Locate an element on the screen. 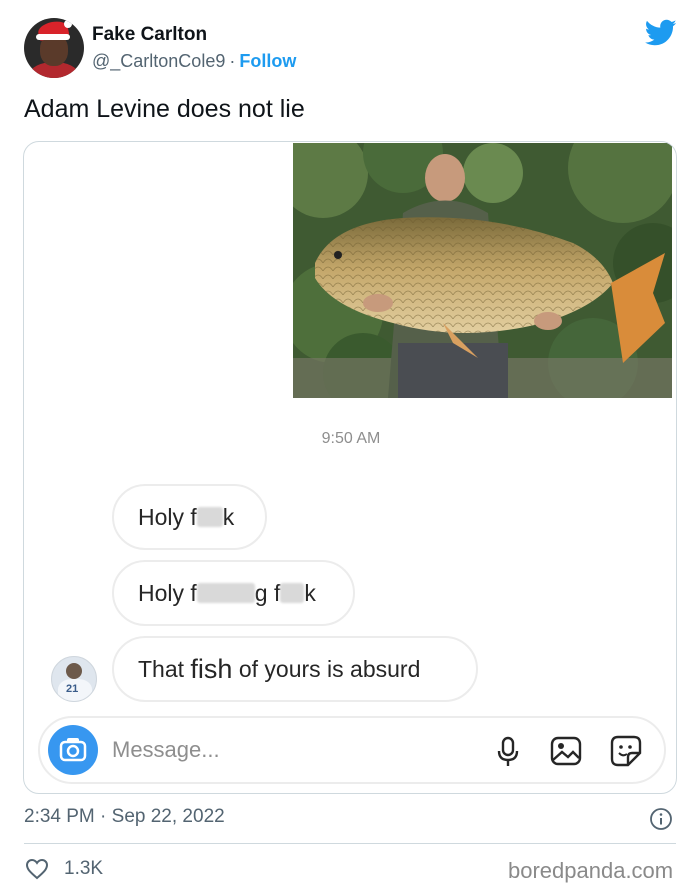 The image size is (700, 896). tweet-timestamp: 2:34 PM · Sep 22, 2022 is located at coordinates (124, 817).